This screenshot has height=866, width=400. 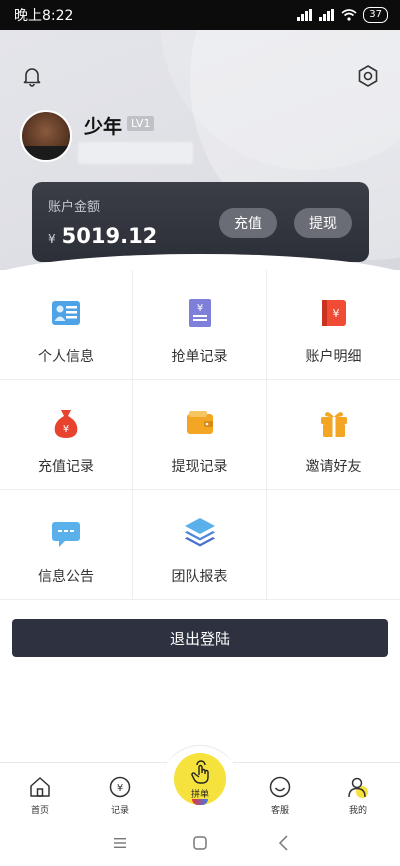 What do you see at coordinates (305, 15) in the screenshot?
I see `signal-icon` at bounding box center [305, 15].